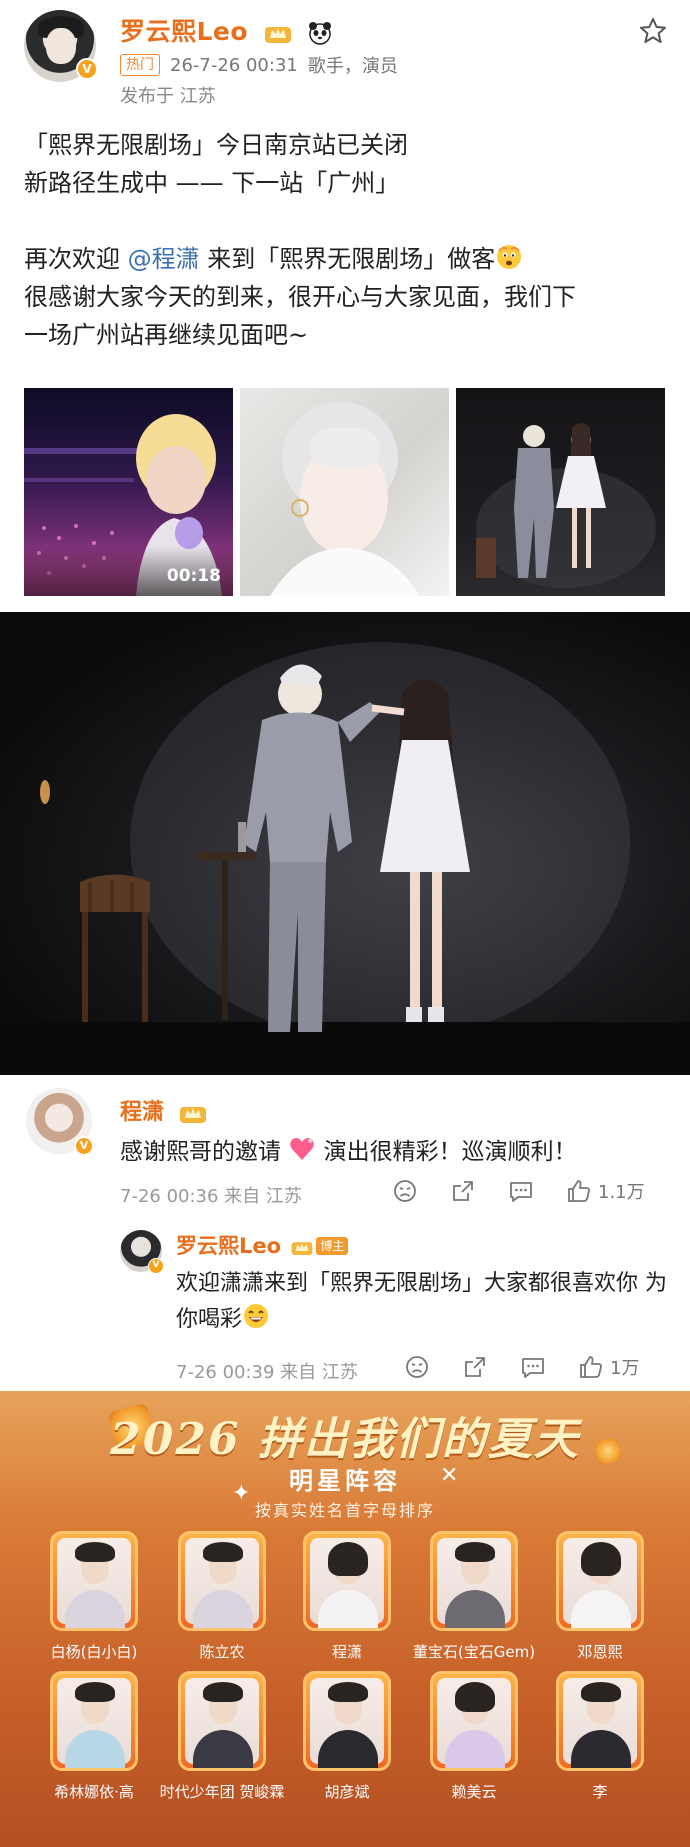 The image size is (690, 1847). What do you see at coordinates (76, 259) in the screenshot?
I see `post-text-segment: 再次欢迎` at bounding box center [76, 259].